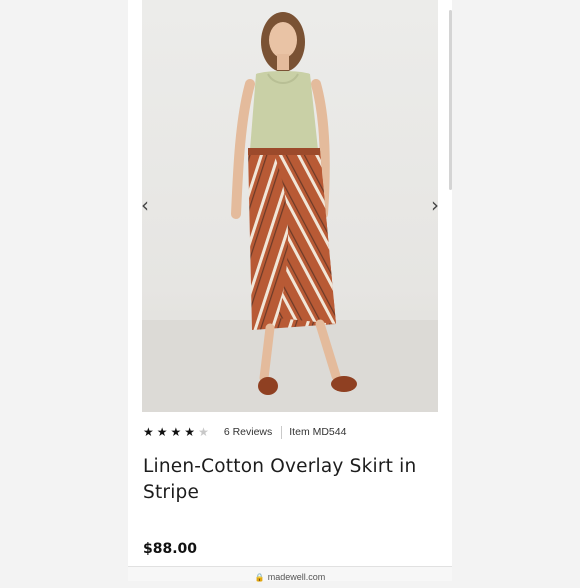  I want to click on divider, so click(282, 432).